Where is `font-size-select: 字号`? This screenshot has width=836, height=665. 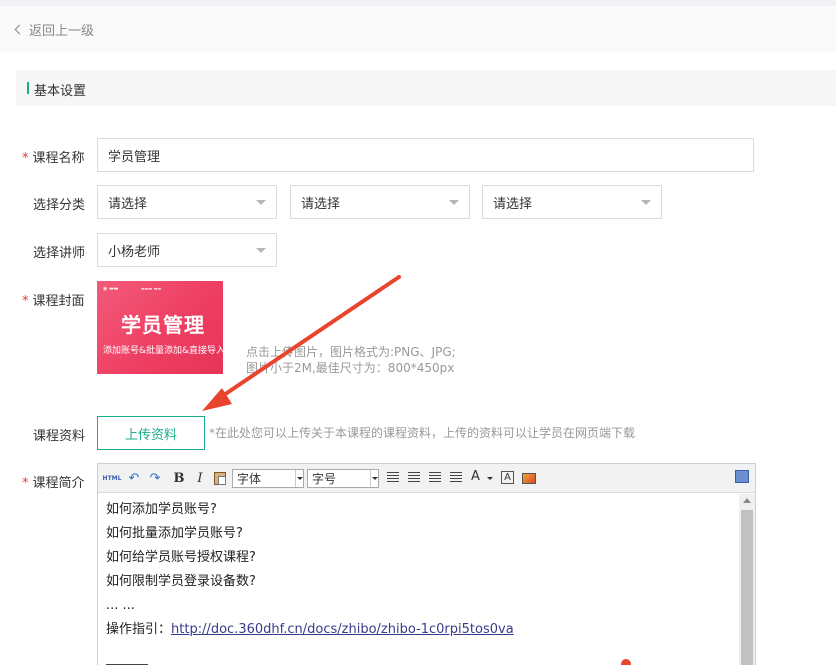
font-size-select: 字号 is located at coordinates (343, 478).